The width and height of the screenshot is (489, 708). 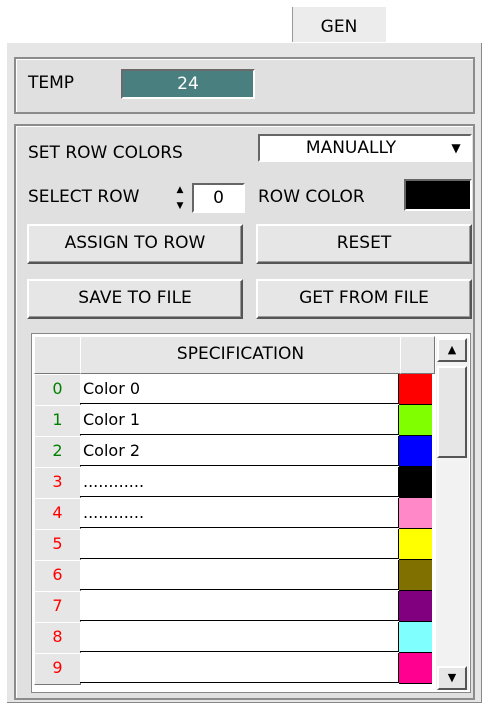 I want to click on temp-value-field: 24, so click(x=188, y=84).